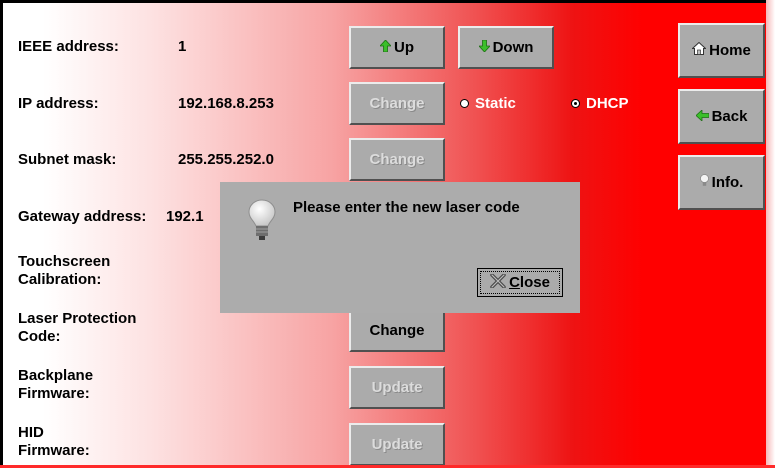 The image size is (775, 468). Describe the element at coordinates (406, 207) in the screenshot. I see `dialog-message: Please enter the new laser code` at that location.